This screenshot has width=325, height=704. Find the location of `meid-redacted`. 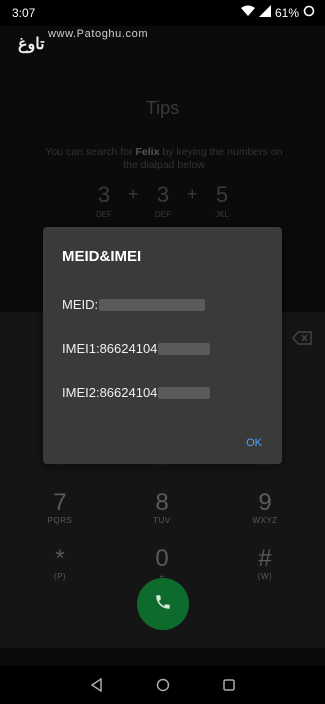

meid-redacted is located at coordinates (152, 304).